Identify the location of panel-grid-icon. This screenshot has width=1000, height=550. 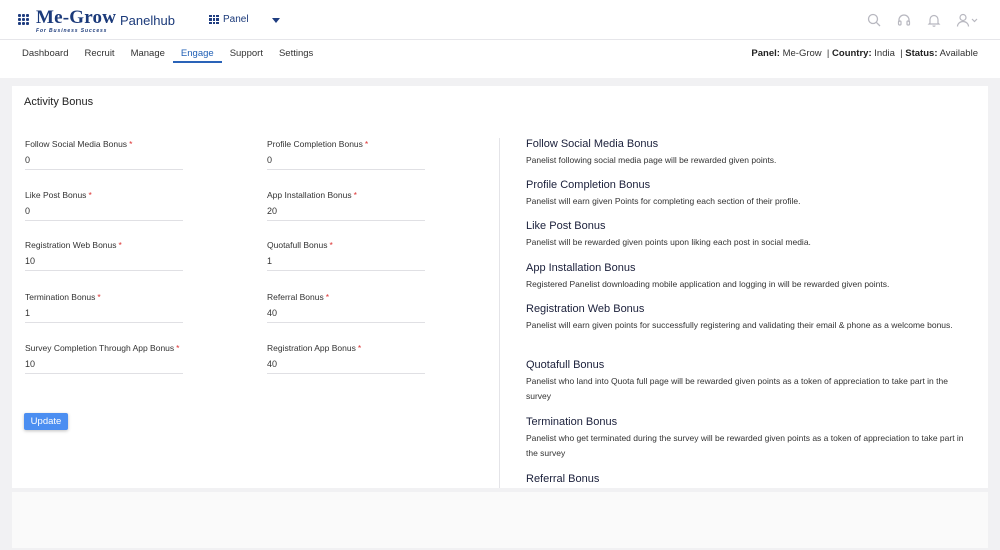
(214, 19).